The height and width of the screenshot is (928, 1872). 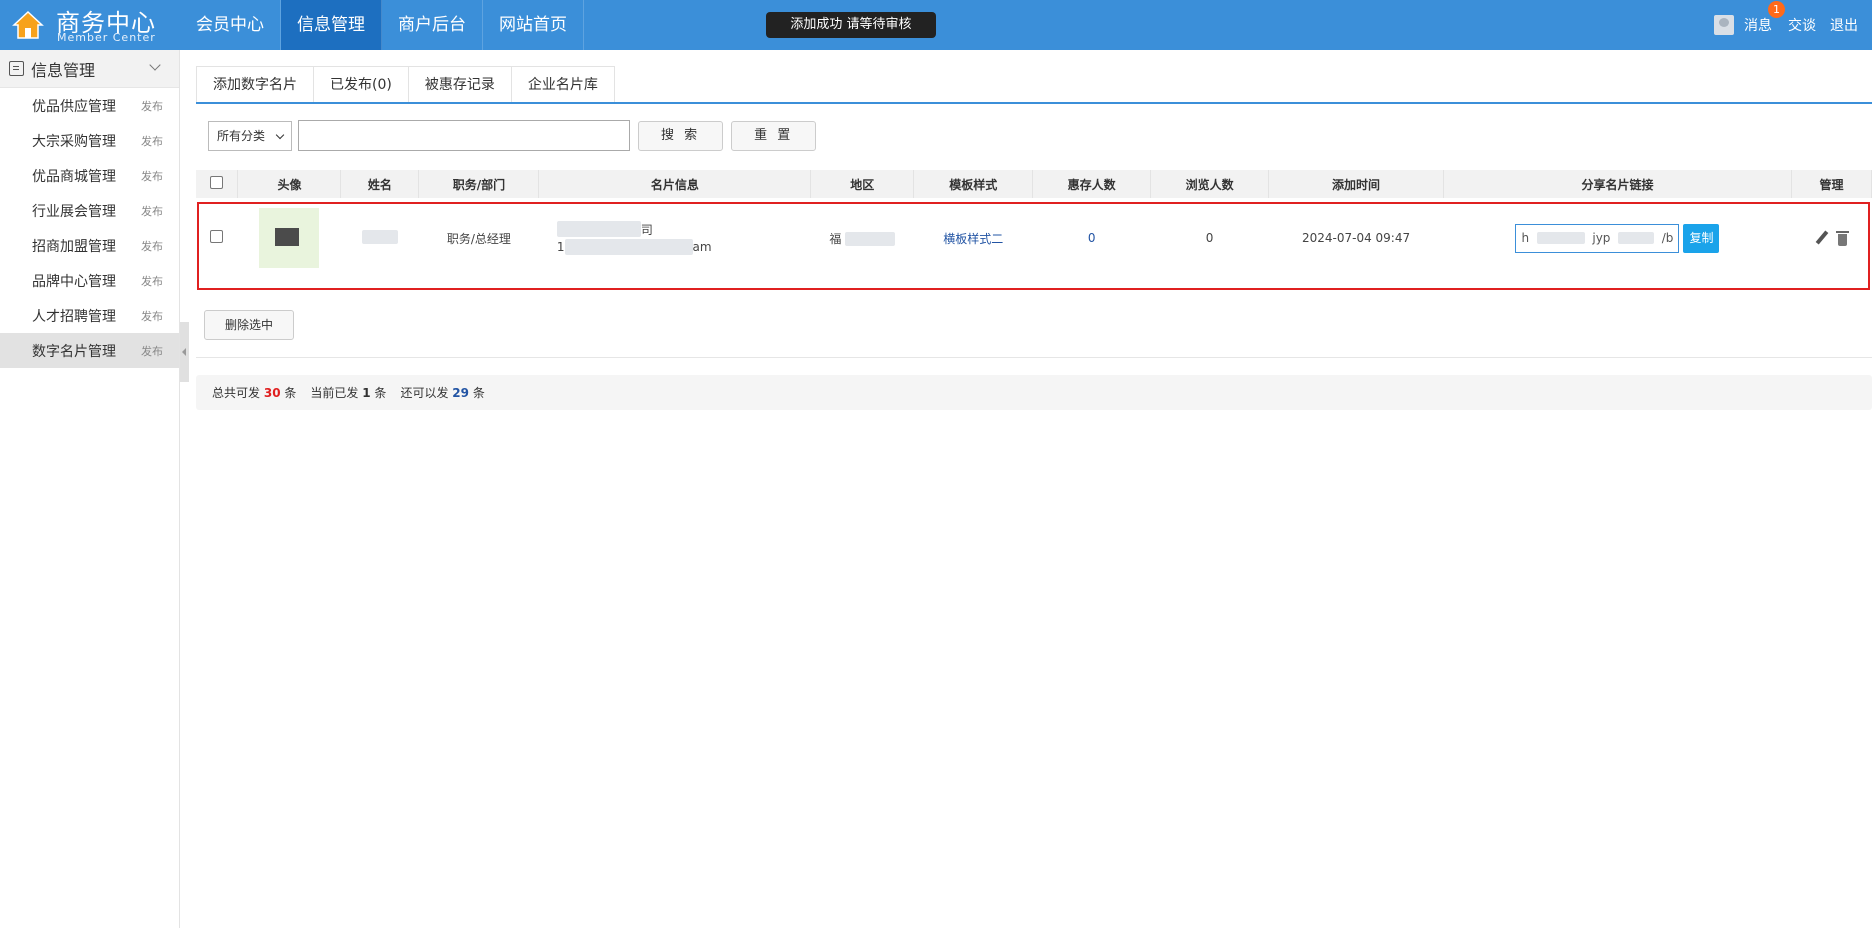 What do you see at coordinates (1356, 184) in the screenshot?
I see `header-added-time: 添加时间` at bounding box center [1356, 184].